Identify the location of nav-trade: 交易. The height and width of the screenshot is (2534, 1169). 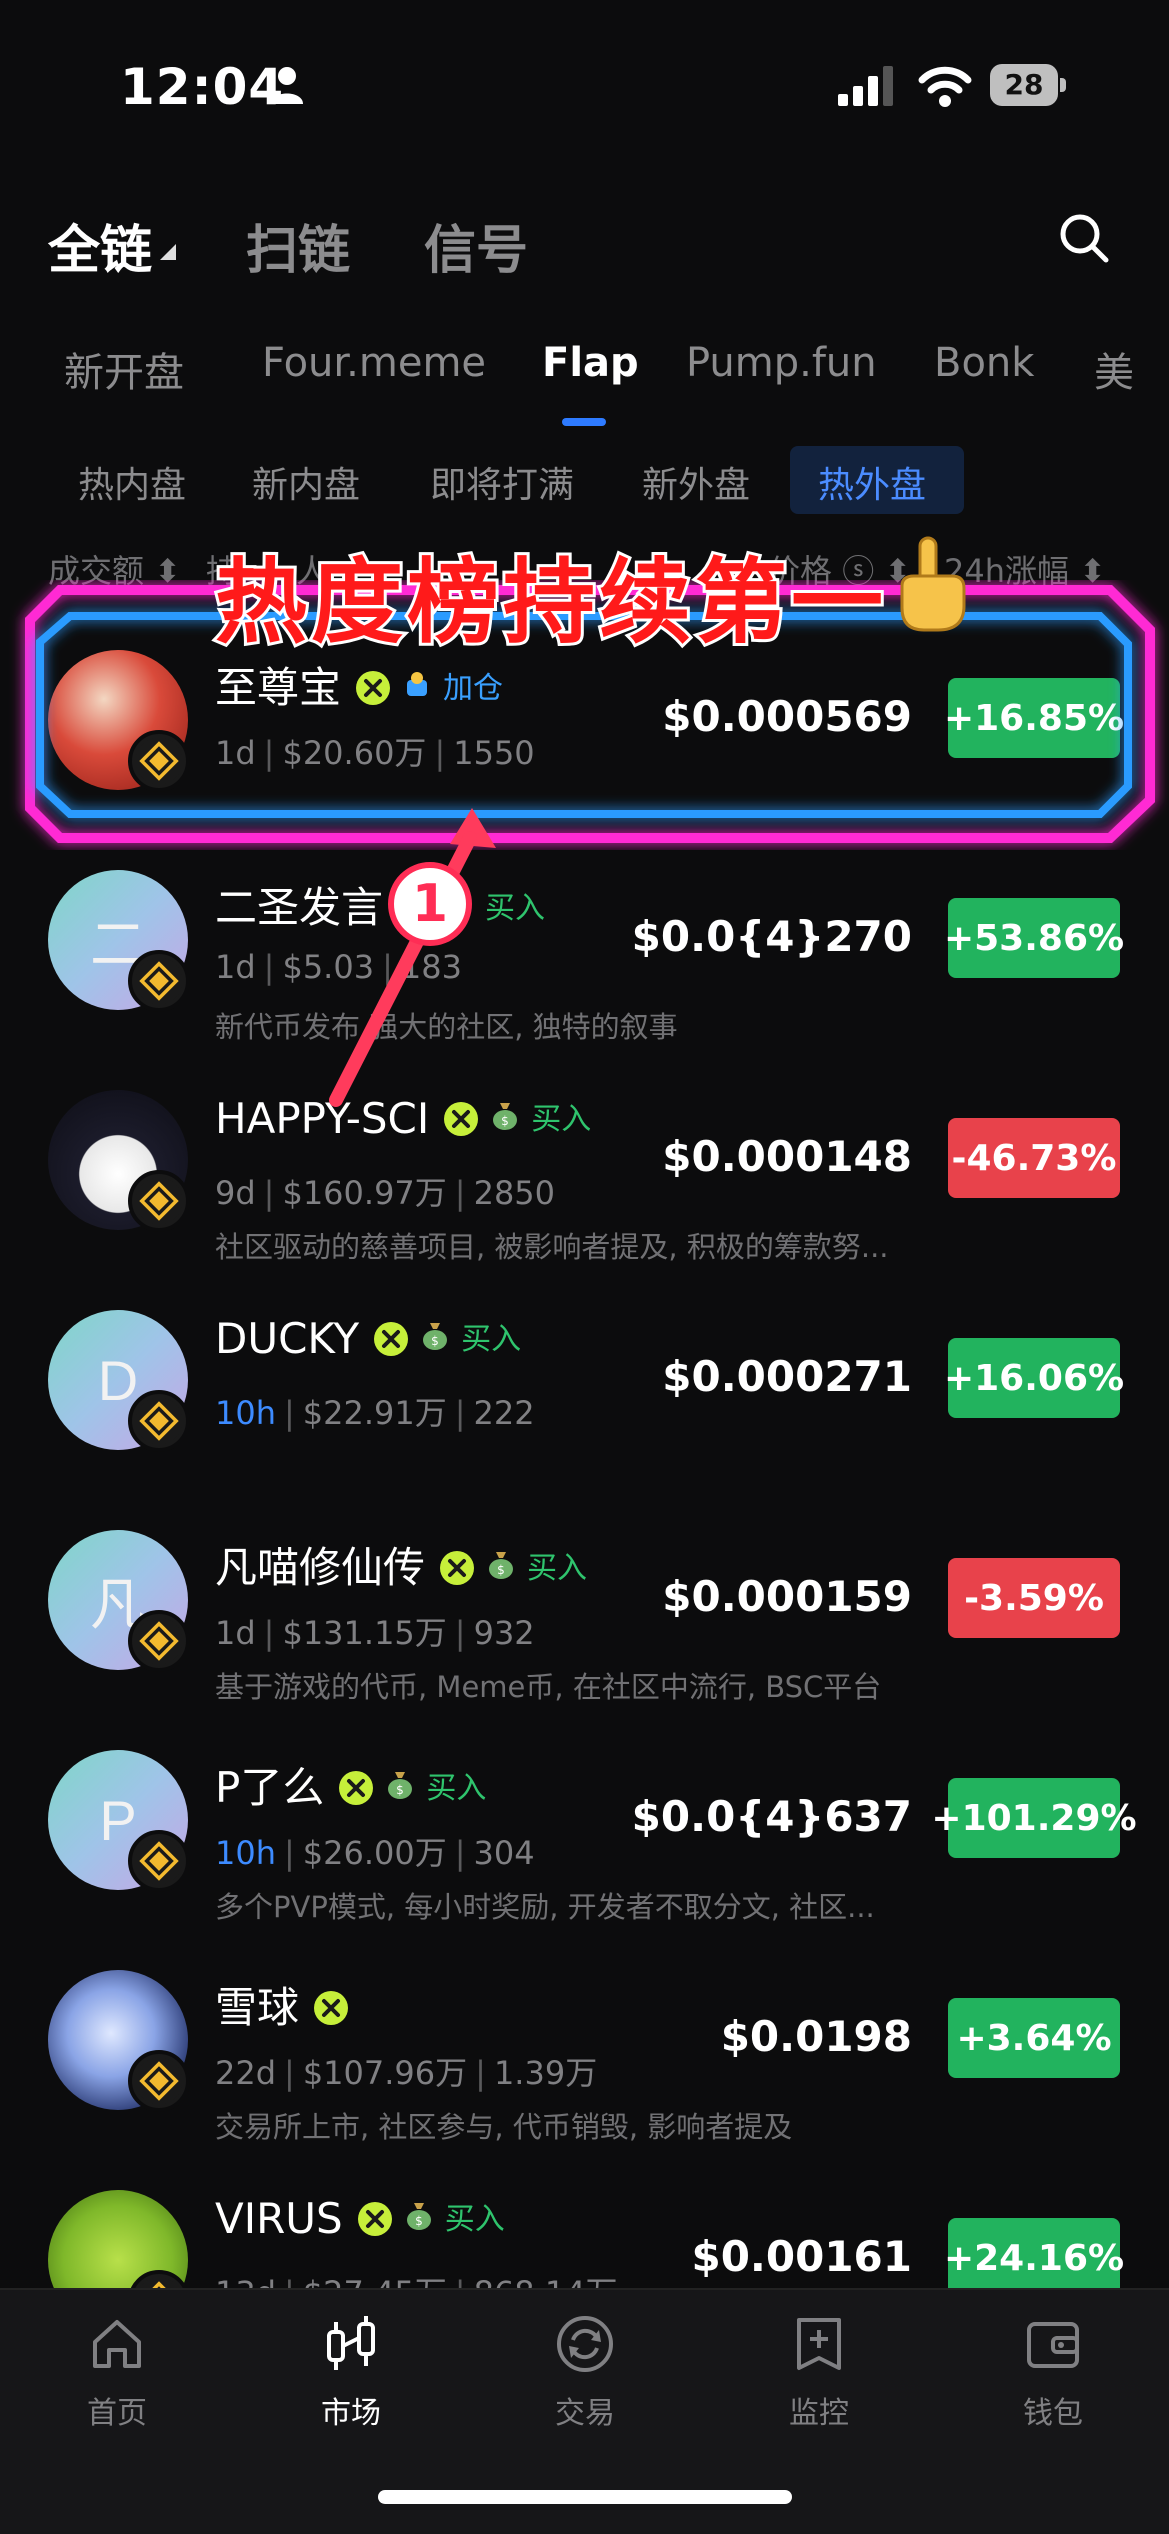
(585, 2373).